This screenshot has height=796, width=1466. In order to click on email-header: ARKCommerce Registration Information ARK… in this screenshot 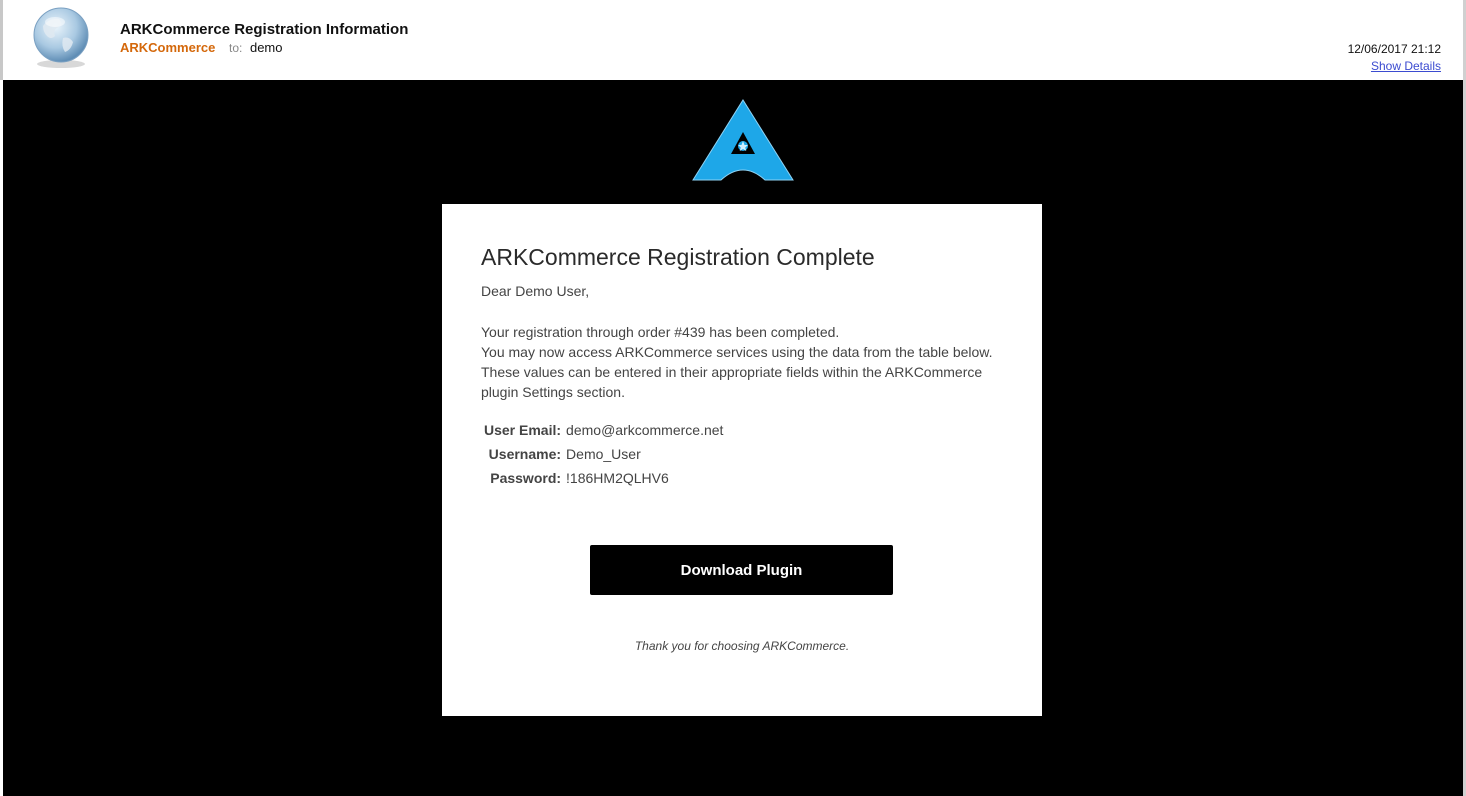, I will do `click(733, 40)`.